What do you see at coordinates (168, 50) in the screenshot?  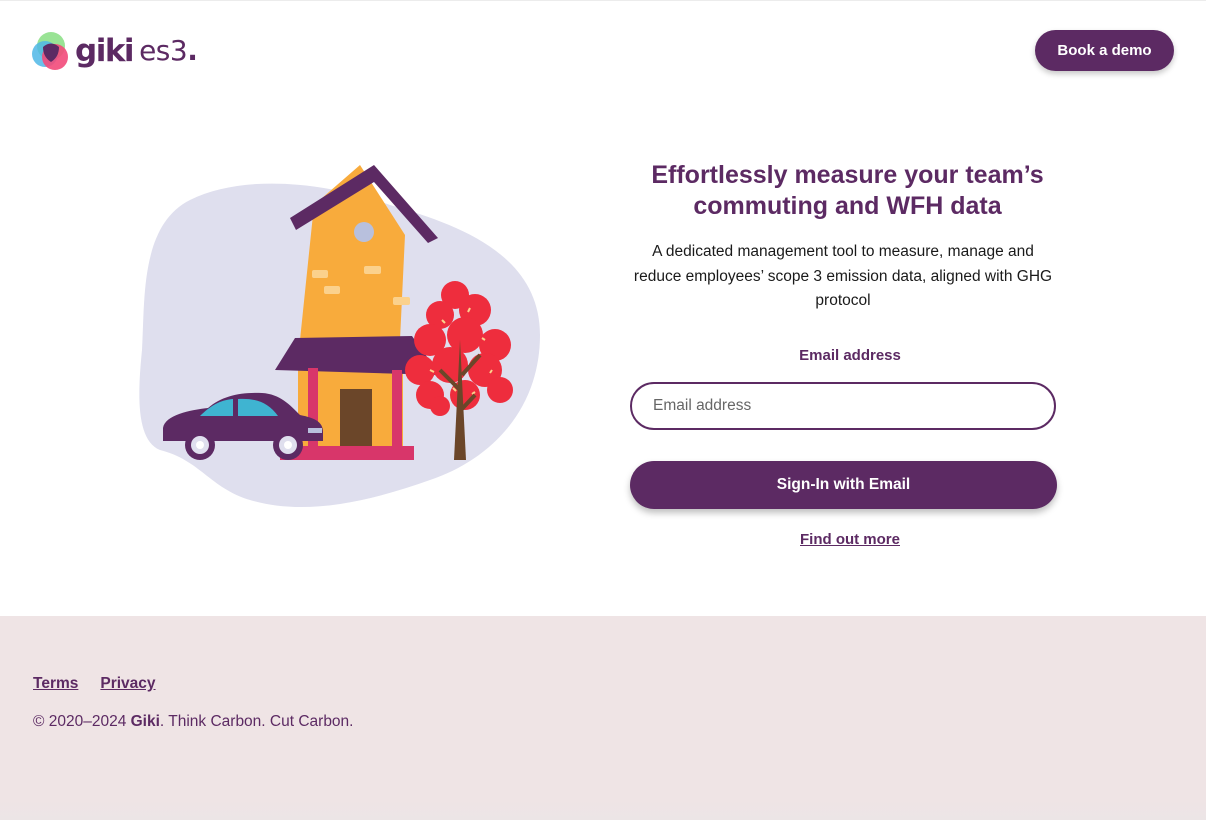 I see `logo-product-name: es3.` at bounding box center [168, 50].